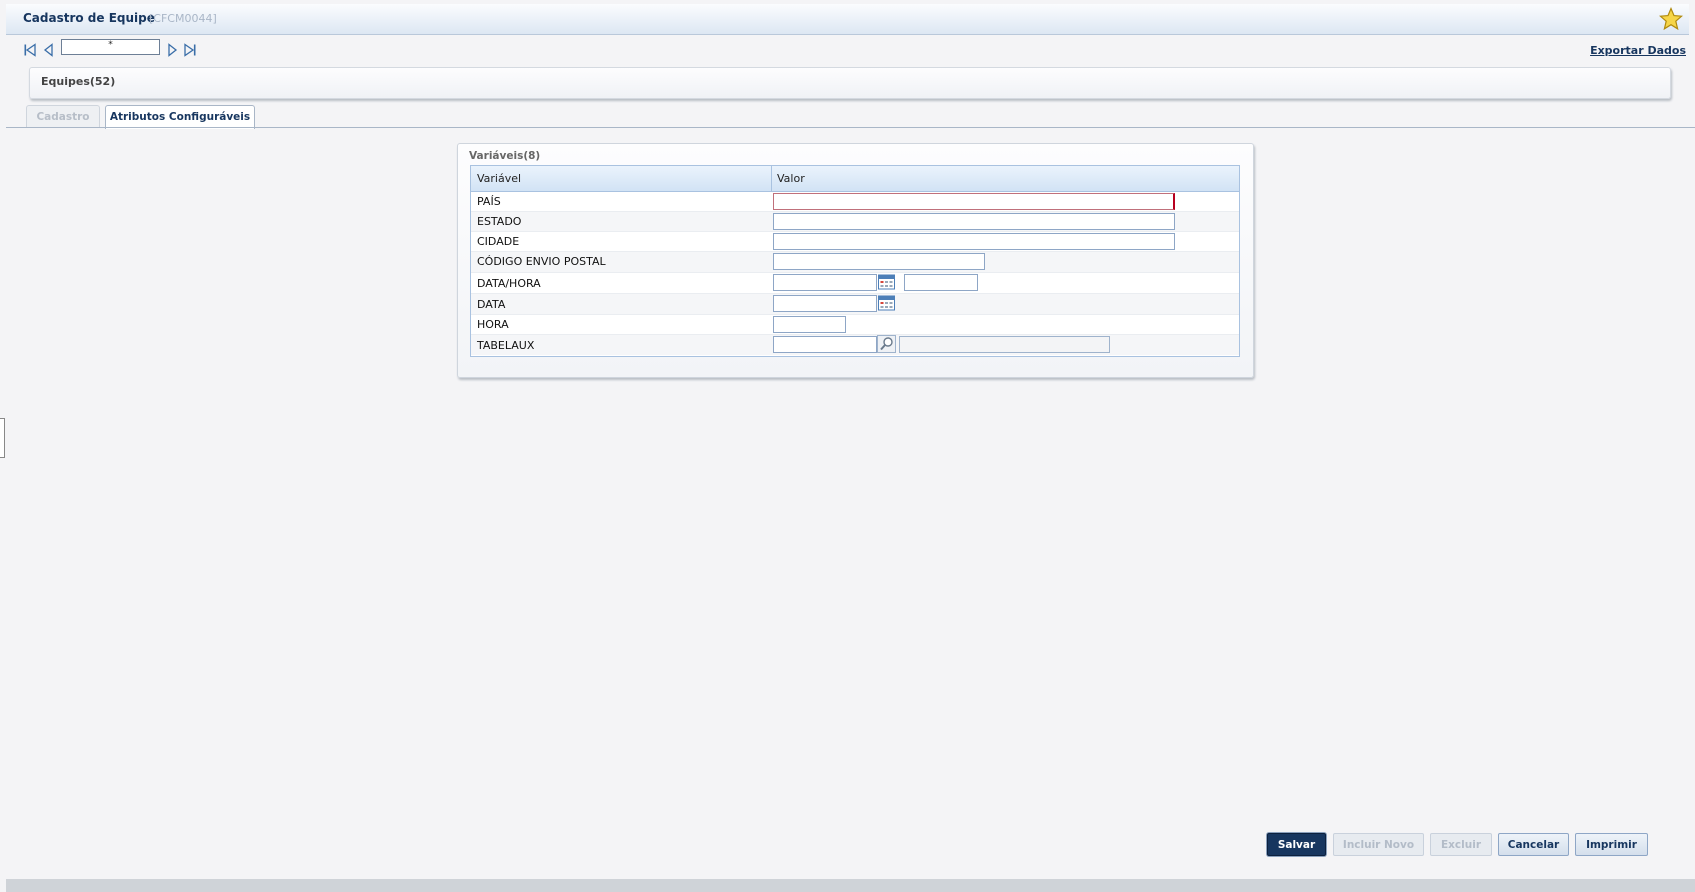 The image size is (1695, 892). I want to click on equipes-panel: Equipes(52), so click(850, 83).